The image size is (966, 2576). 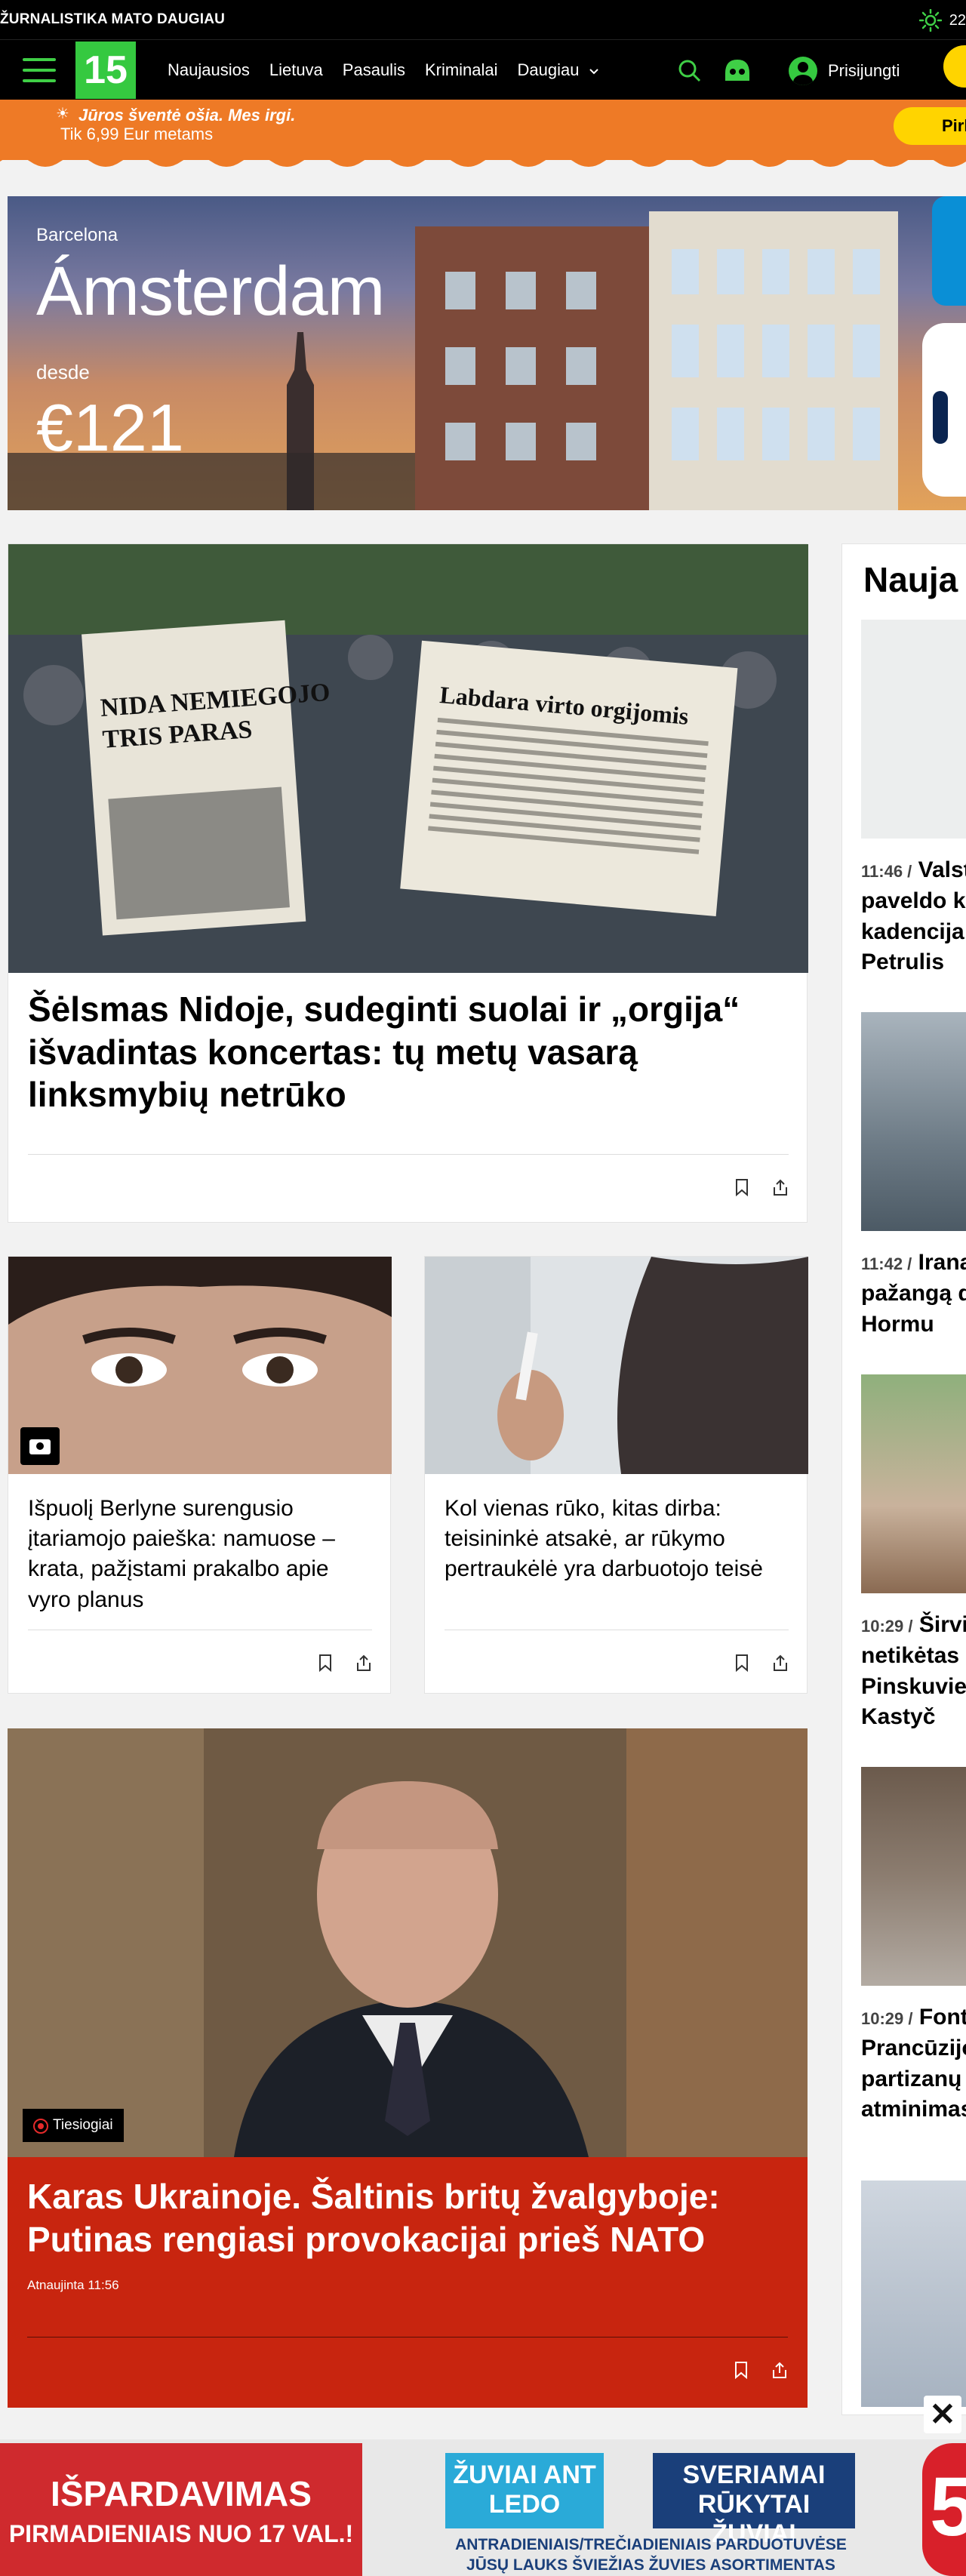 I want to click on item-time: 11:42 /, so click(x=886, y=1263).